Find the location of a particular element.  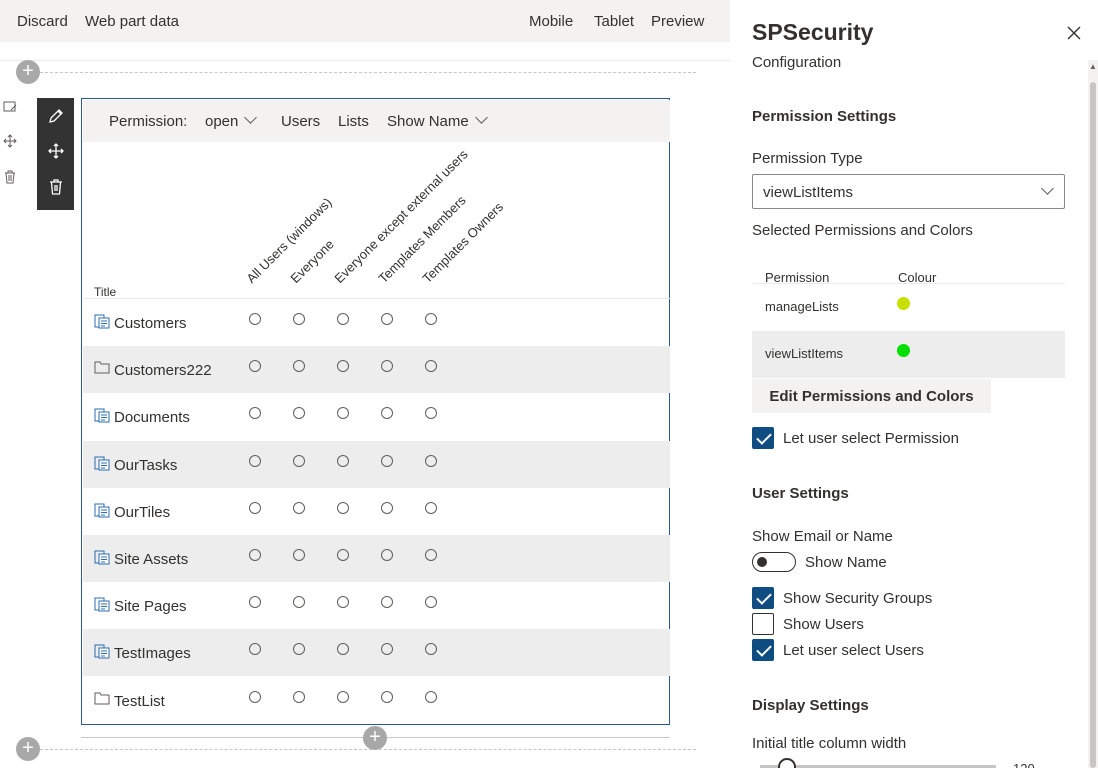

selected-permissions-label: Selected Permissions and Colors is located at coordinates (862, 230).